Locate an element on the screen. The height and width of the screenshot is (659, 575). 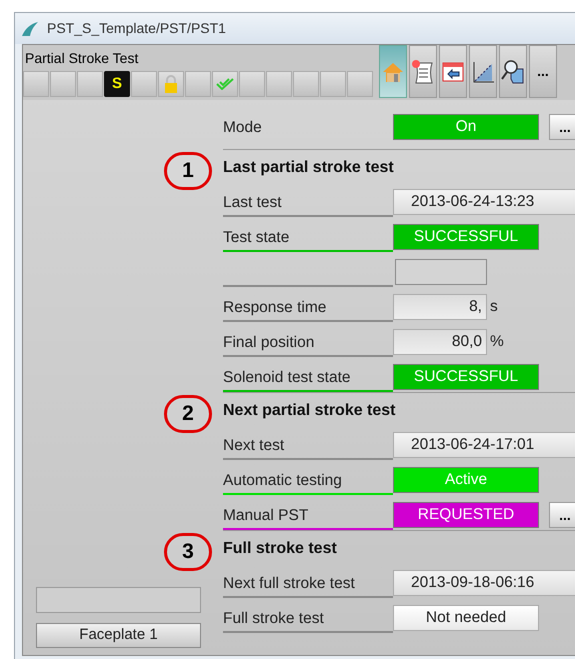
status-display: Active is located at coordinates (466, 480).